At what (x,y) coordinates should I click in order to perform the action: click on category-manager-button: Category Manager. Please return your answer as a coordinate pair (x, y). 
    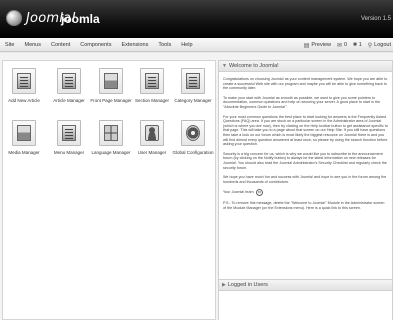
    Looking at the image, I should click on (193, 85).